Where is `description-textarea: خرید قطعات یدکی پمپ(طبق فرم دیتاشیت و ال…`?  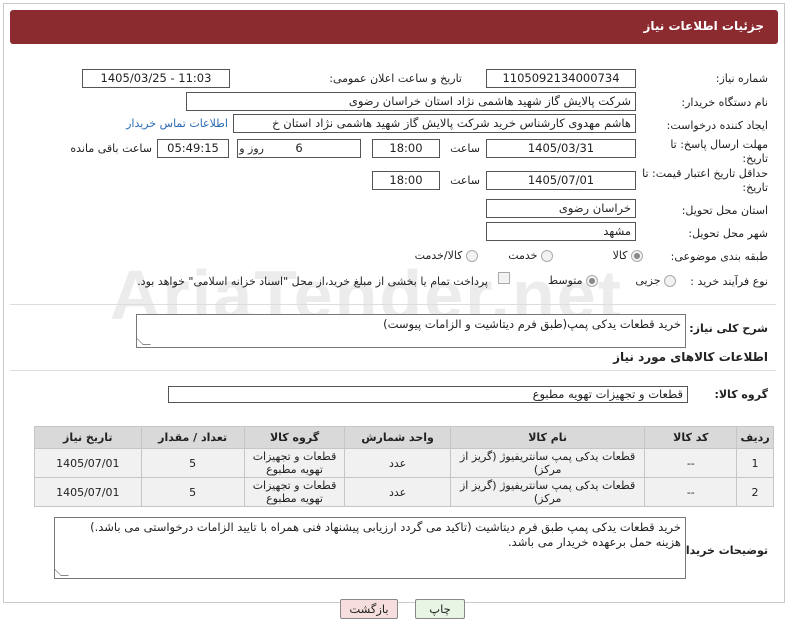
description-textarea: خرید قطعات یدکی پمپ(طبق فرم دیتاشیت و ال… is located at coordinates (411, 331).